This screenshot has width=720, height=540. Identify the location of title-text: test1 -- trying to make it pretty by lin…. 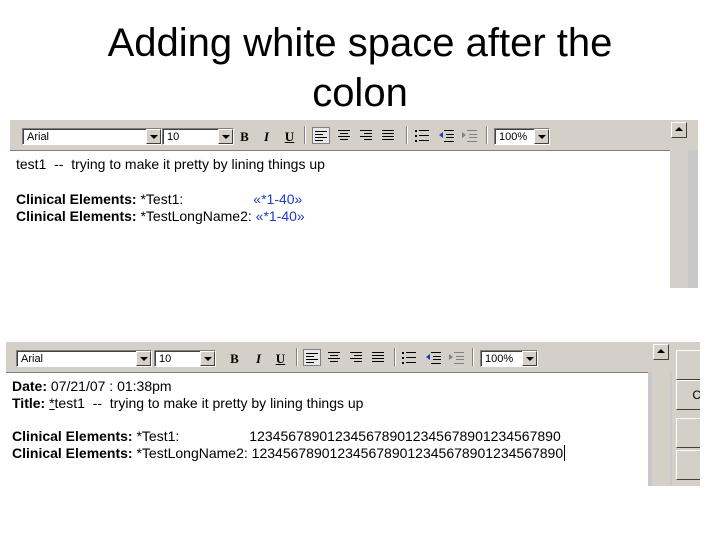
(209, 403).